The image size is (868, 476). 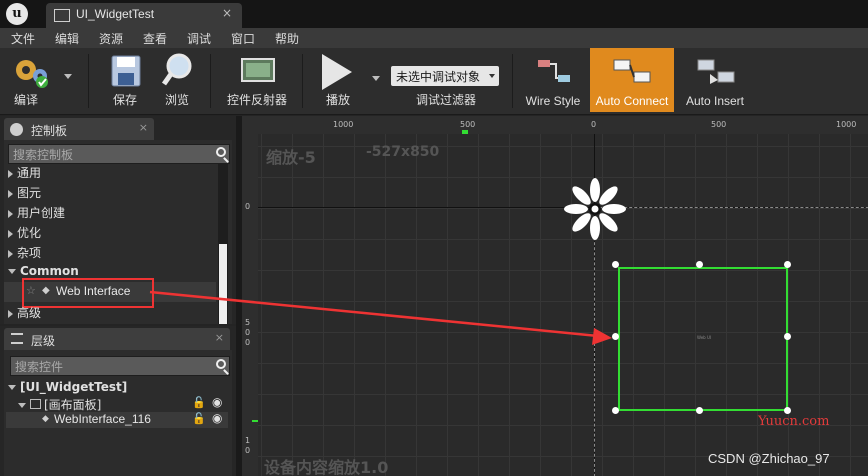 What do you see at coordinates (102, 419) in the screenshot?
I see `hierarchy-widget-label: WebInterface_116` at bounding box center [102, 419].